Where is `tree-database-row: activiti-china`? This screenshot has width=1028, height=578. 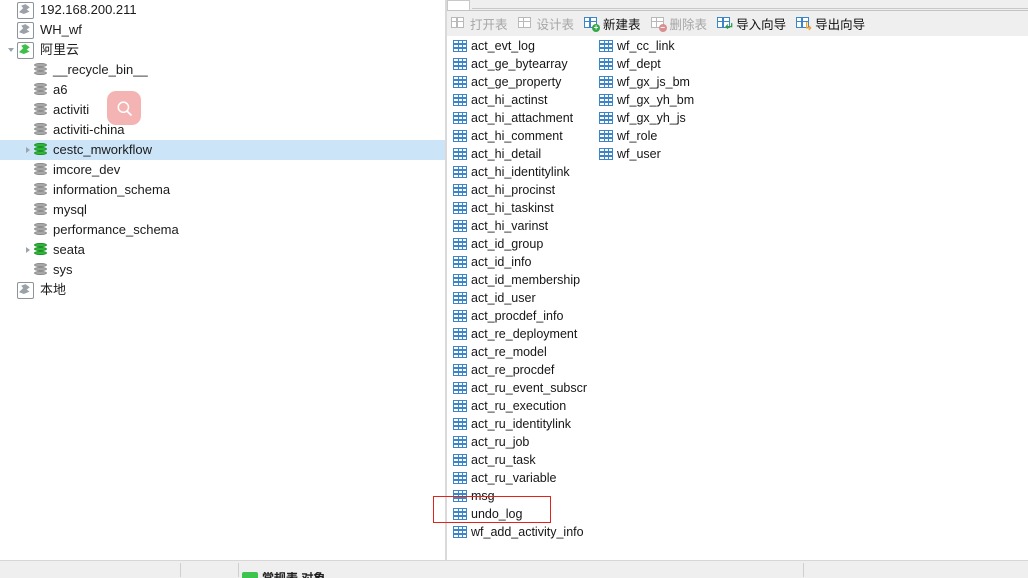
tree-database-row: activiti-china is located at coordinates (222, 130).